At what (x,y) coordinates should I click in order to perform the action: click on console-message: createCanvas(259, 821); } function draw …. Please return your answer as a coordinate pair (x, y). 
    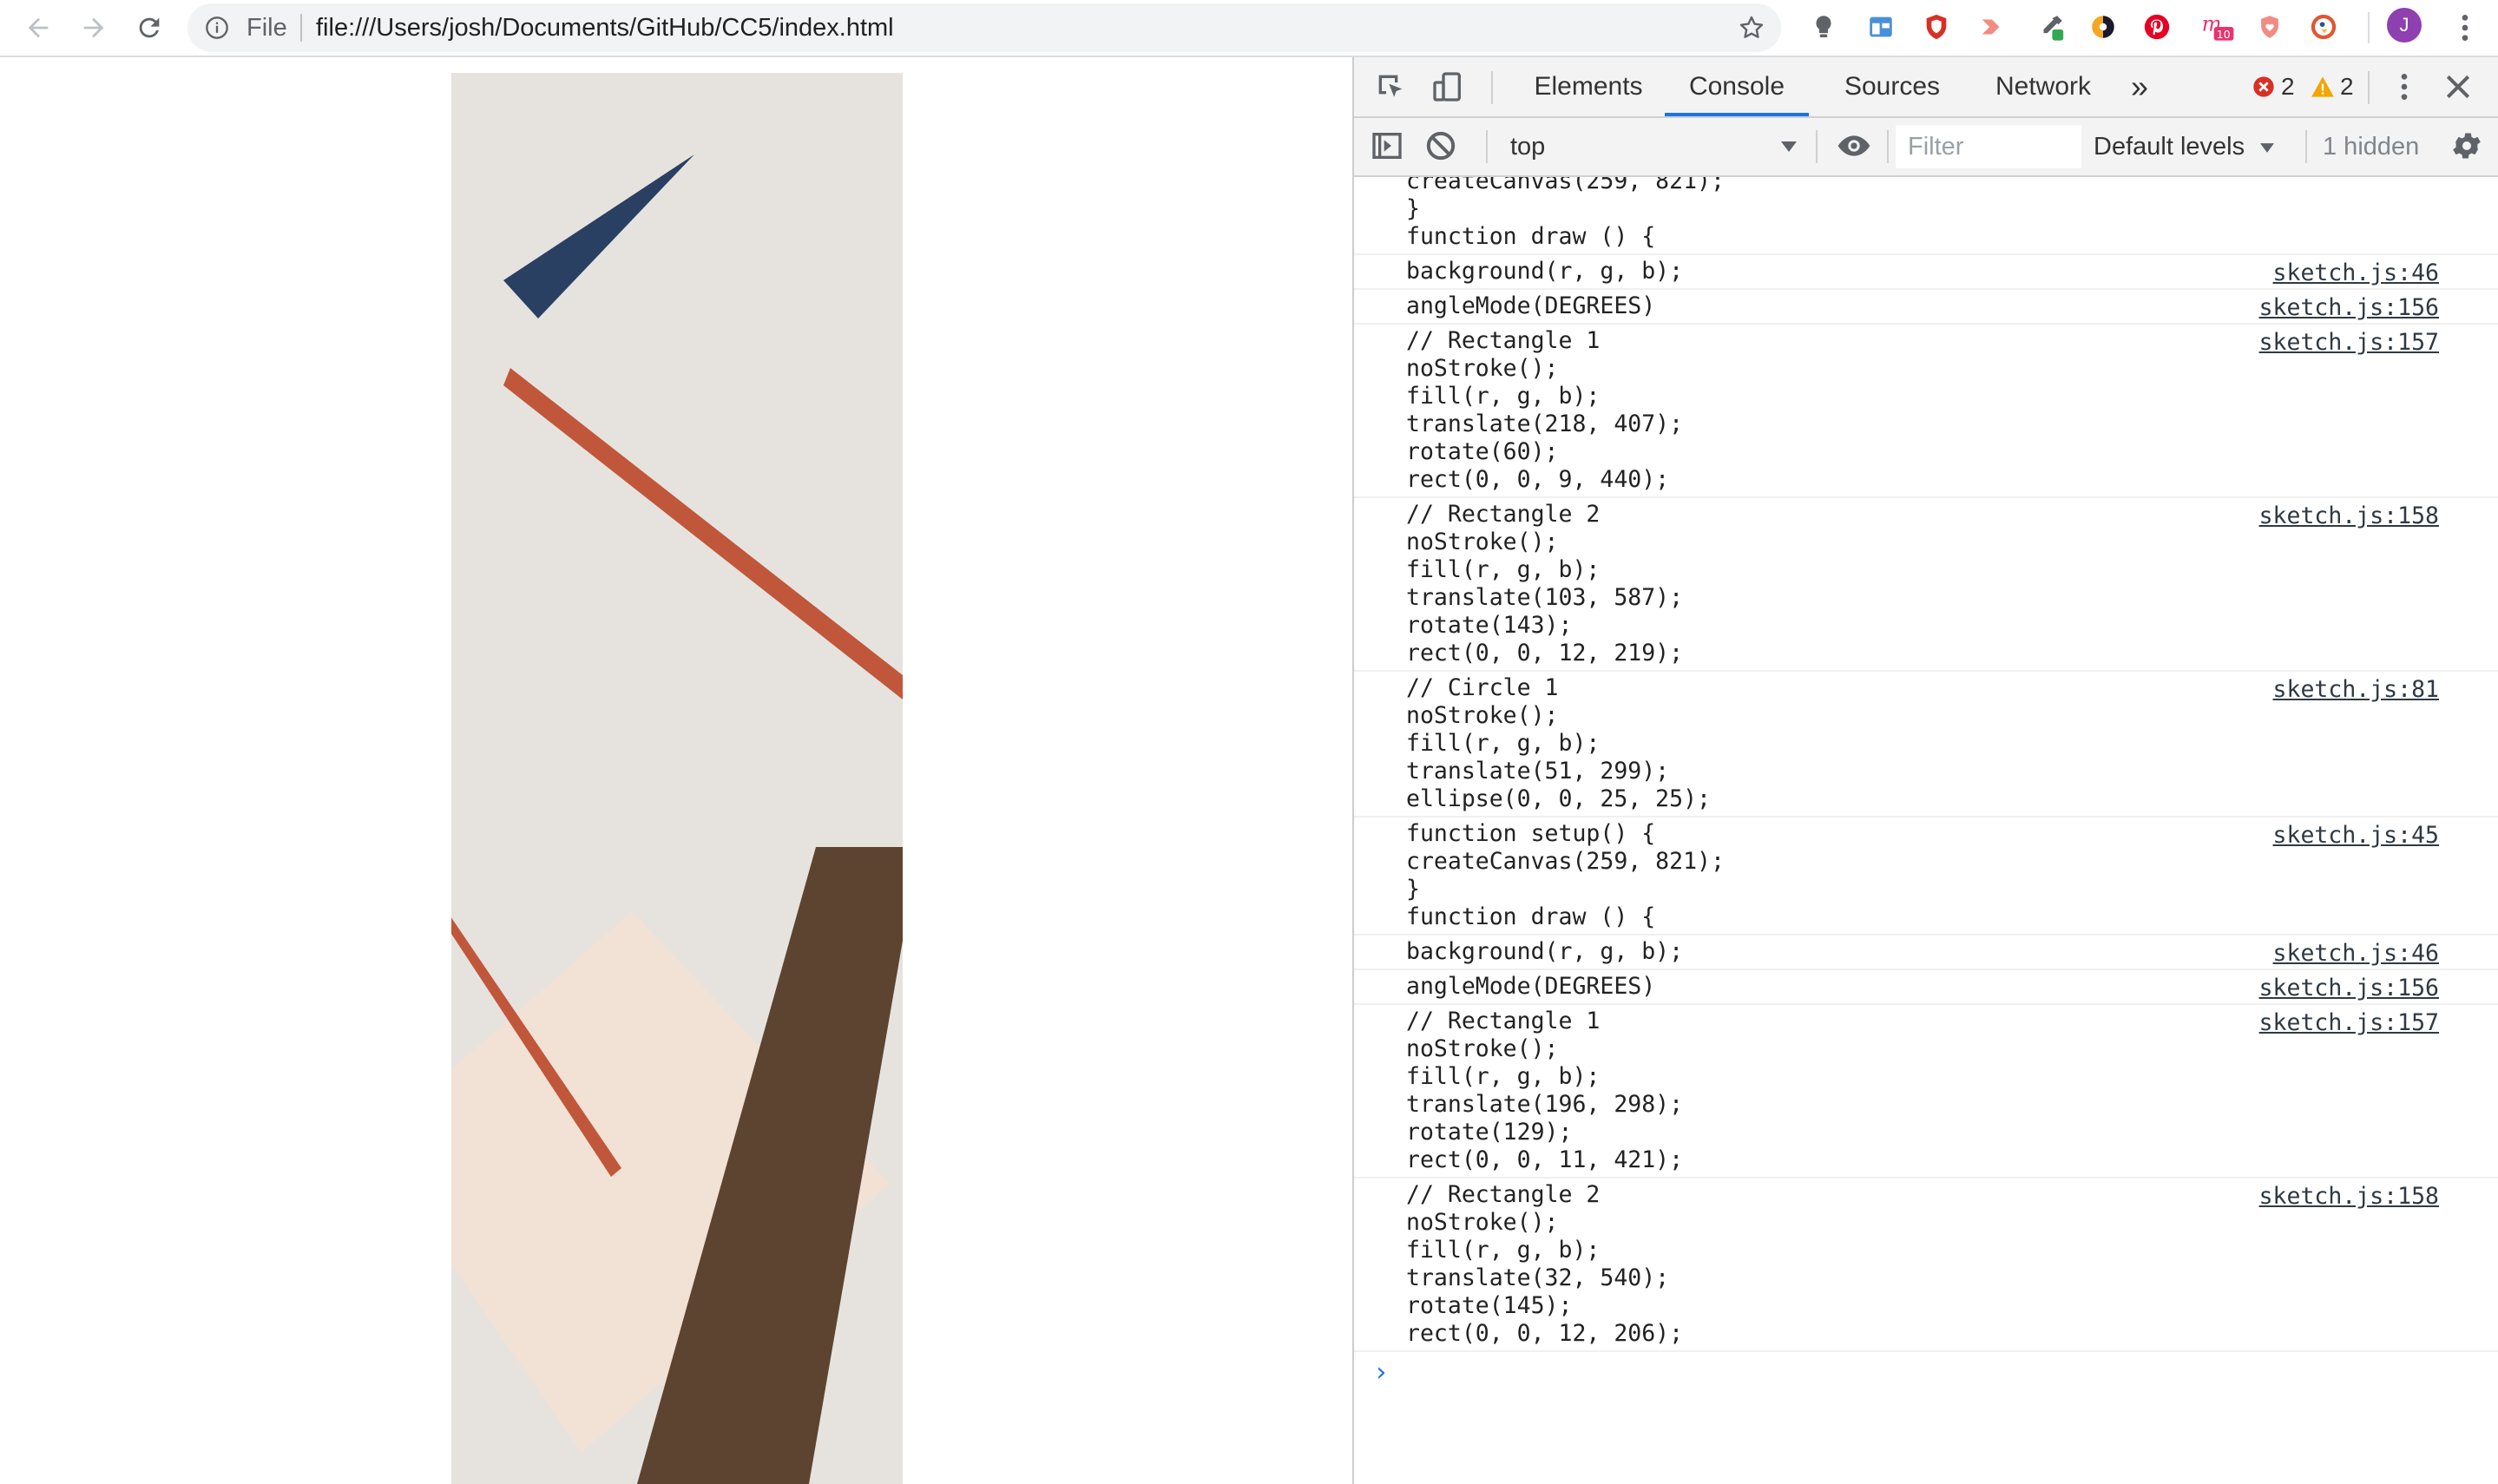
    Looking at the image, I should click on (1926, 216).